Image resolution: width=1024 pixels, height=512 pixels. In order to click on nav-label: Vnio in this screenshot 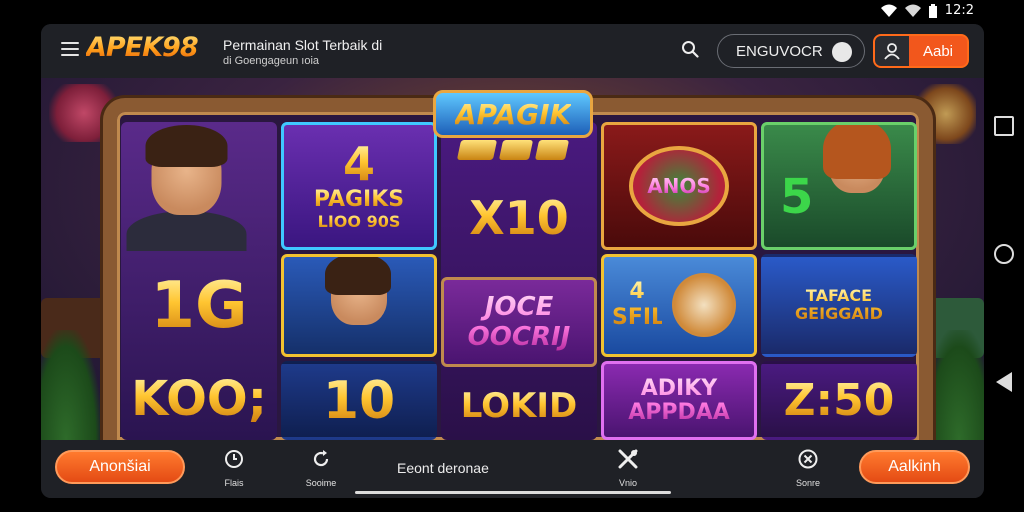, I will do `click(627, 483)`.